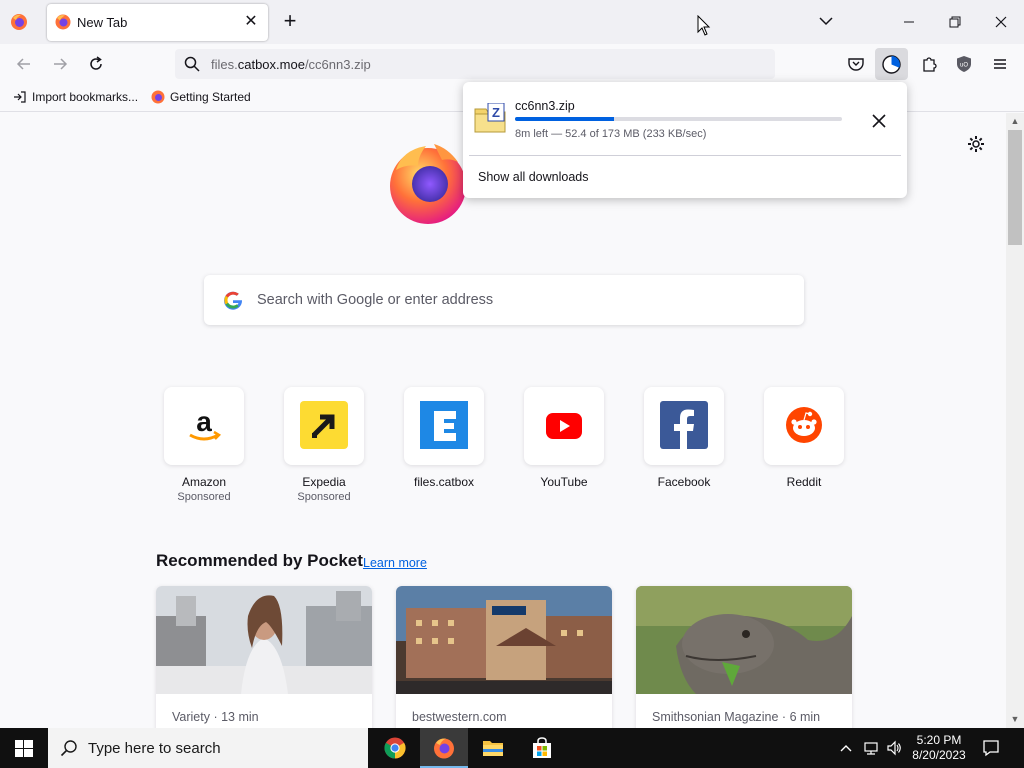 The width and height of the screenshot is (1024, 768). Describe the element at coordinates (909, 22) in the screenshot. I see `minimize-icon` at that location.